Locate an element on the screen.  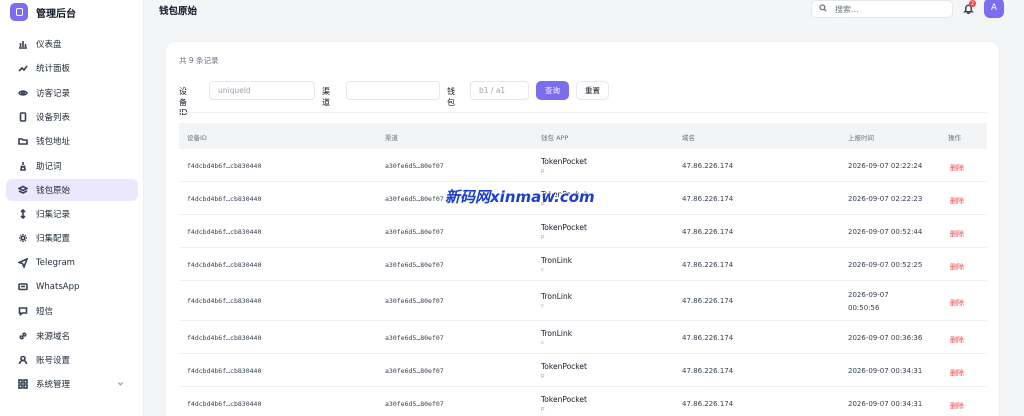
reset-button: 重置 is located at coordinates (592, 90).